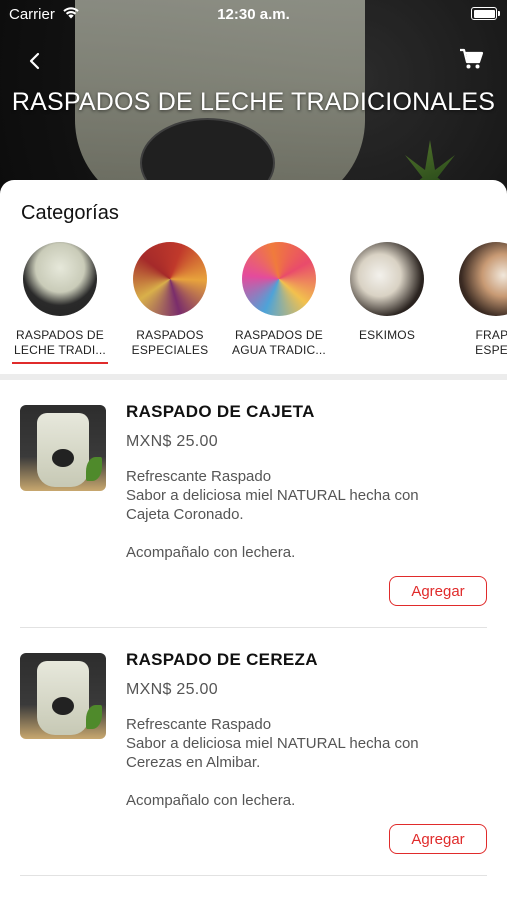 The height and width of the screenshot is (900, 507). What do you see at coordinates (471, 59) in the screenshot?
I see `cart-icon` at bounding box center [471, 59].